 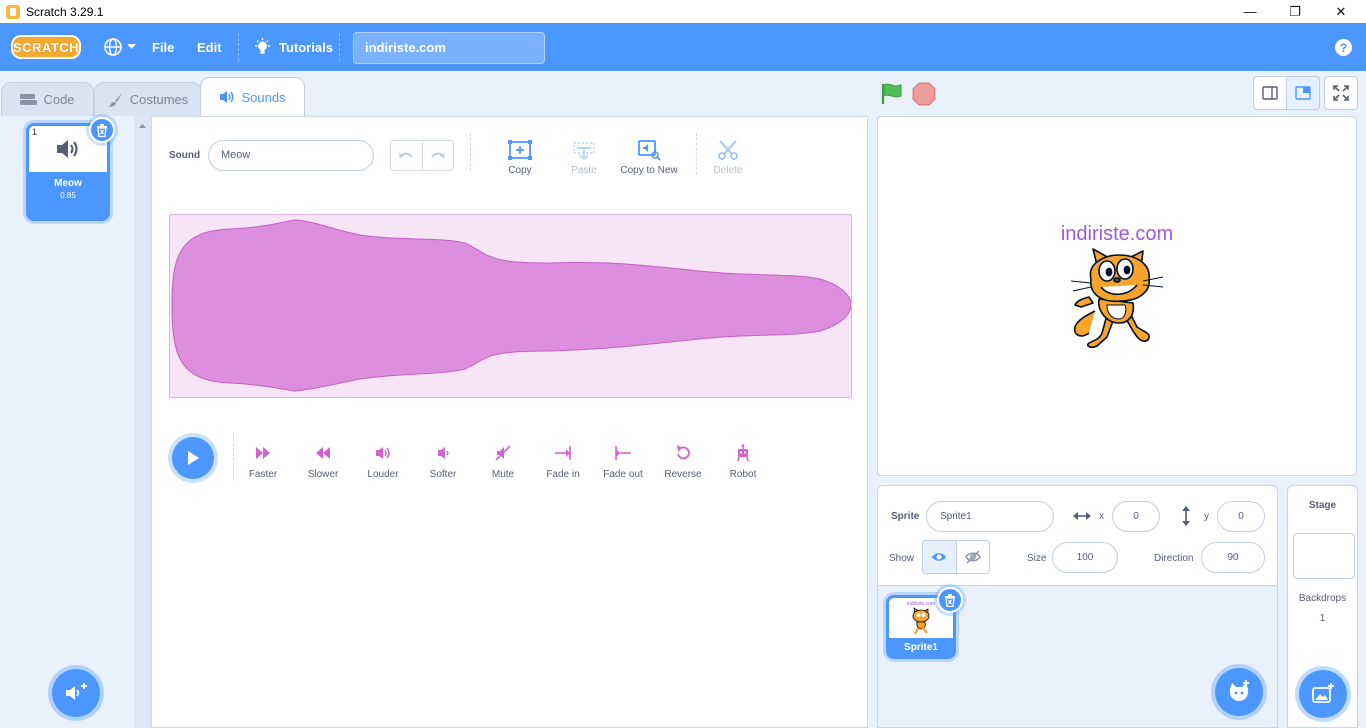 I want to click on small-stage-icon, so click(x=1270, y=93).